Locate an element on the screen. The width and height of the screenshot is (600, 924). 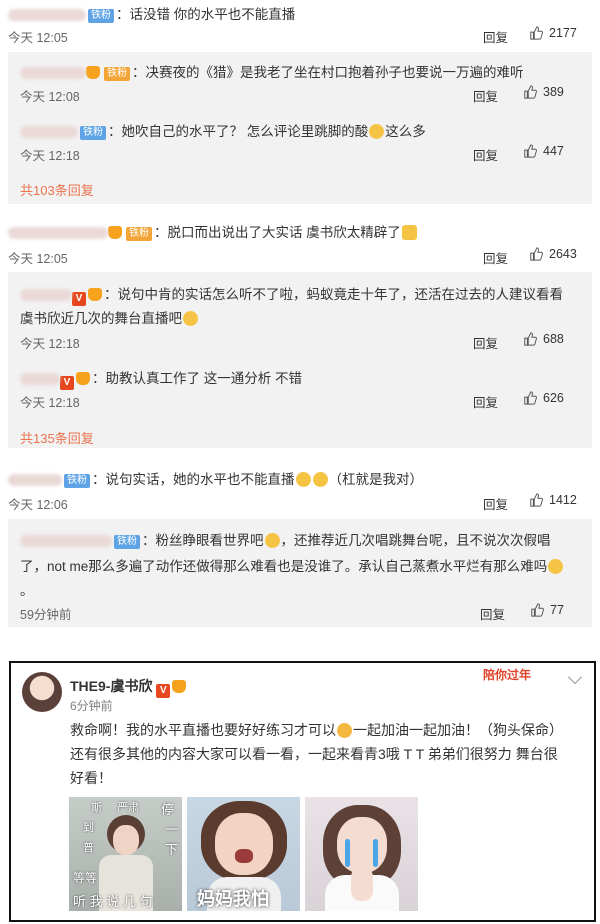
avatar is located at coordinates (42, 692).